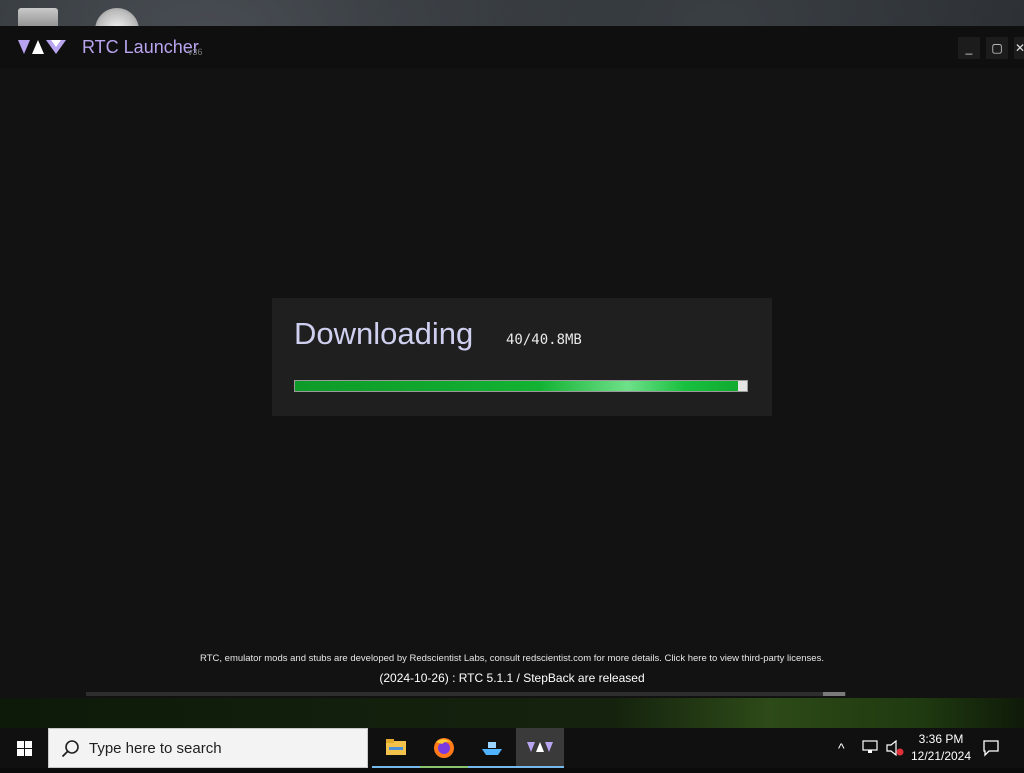 This screenshot has width=1024, height=773. I want to click on rtc-launcher-icon, so click(540, 747).